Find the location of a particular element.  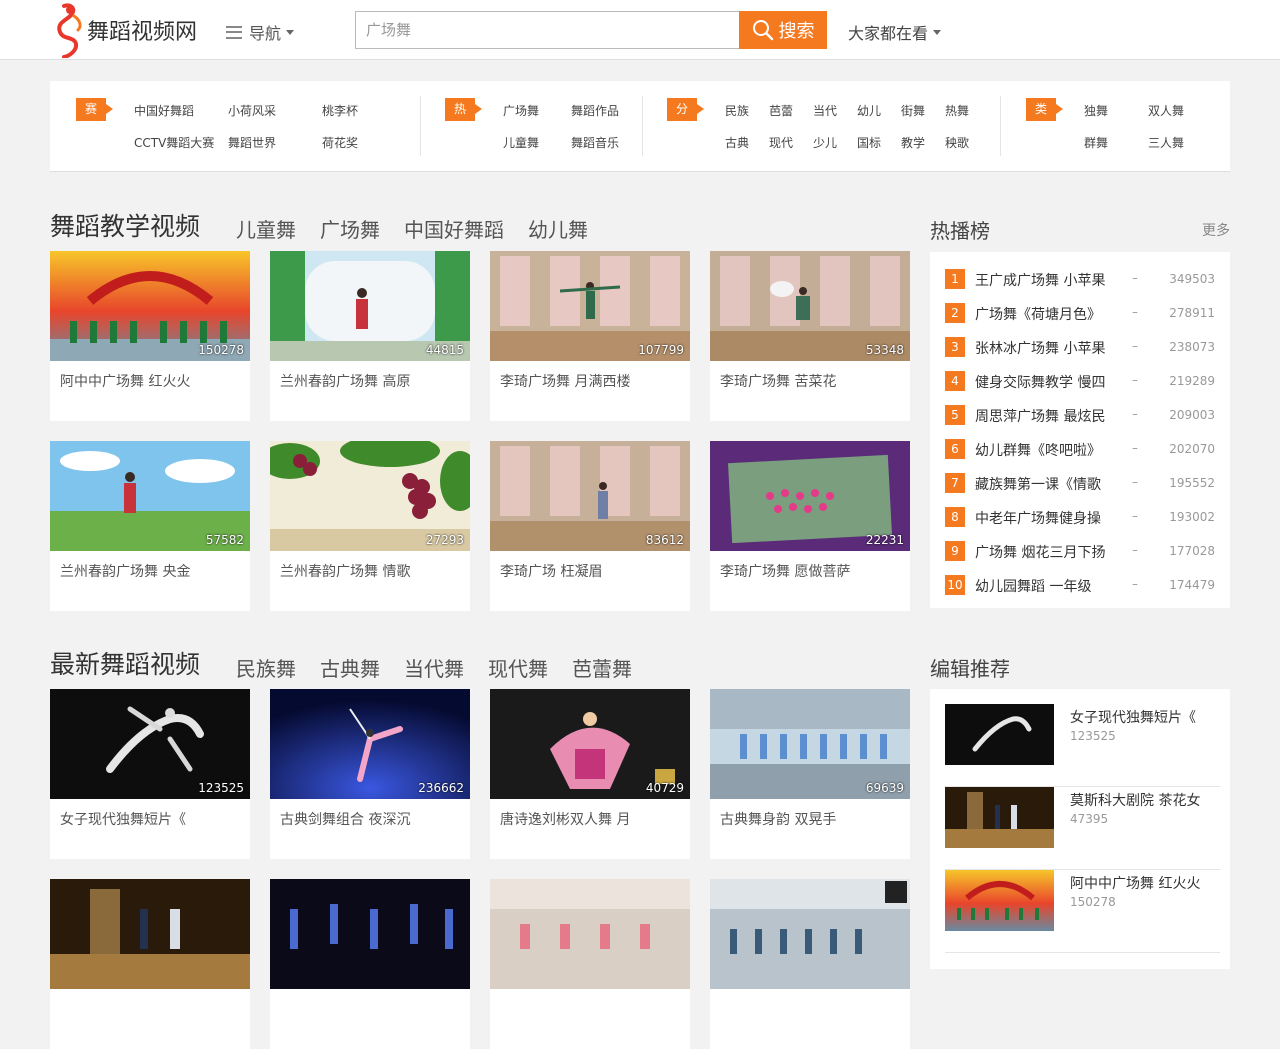

video-thumbnail: 27293 is located at coordinates (370, 496).